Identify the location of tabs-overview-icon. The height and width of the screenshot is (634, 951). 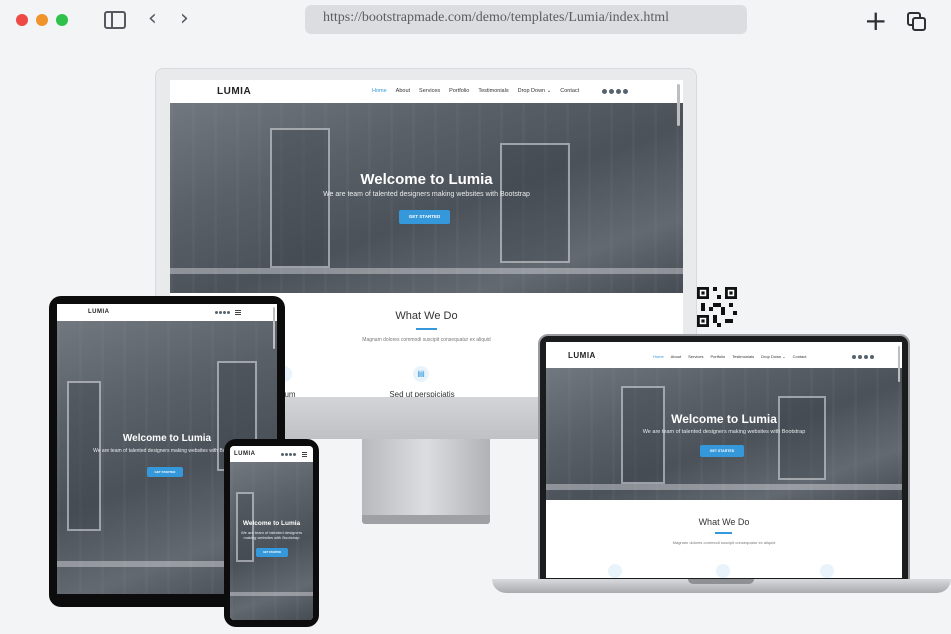
(917, 22).